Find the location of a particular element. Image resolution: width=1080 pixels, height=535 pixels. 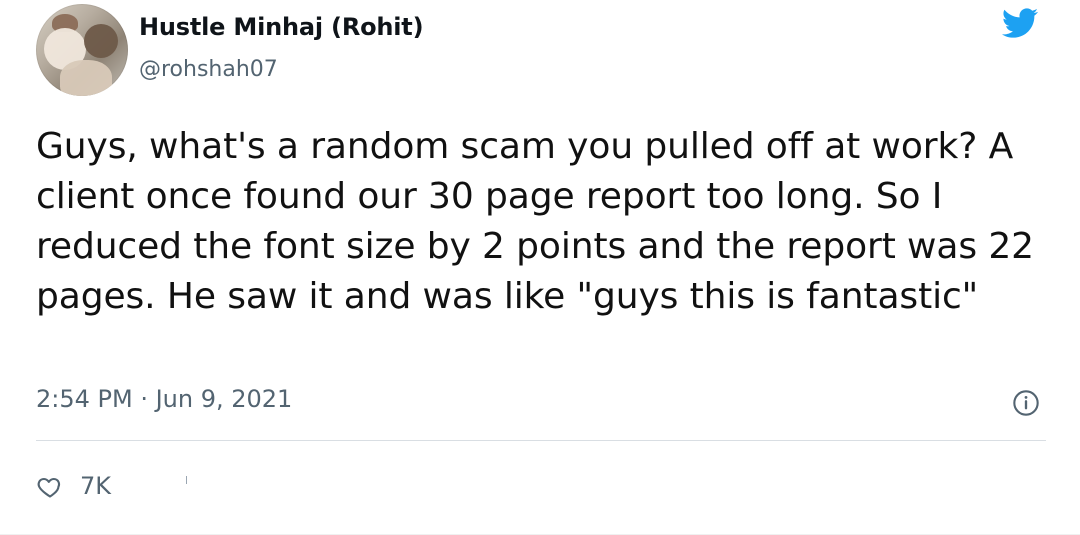

like-action: 7K is located at coordinates (73, 486).